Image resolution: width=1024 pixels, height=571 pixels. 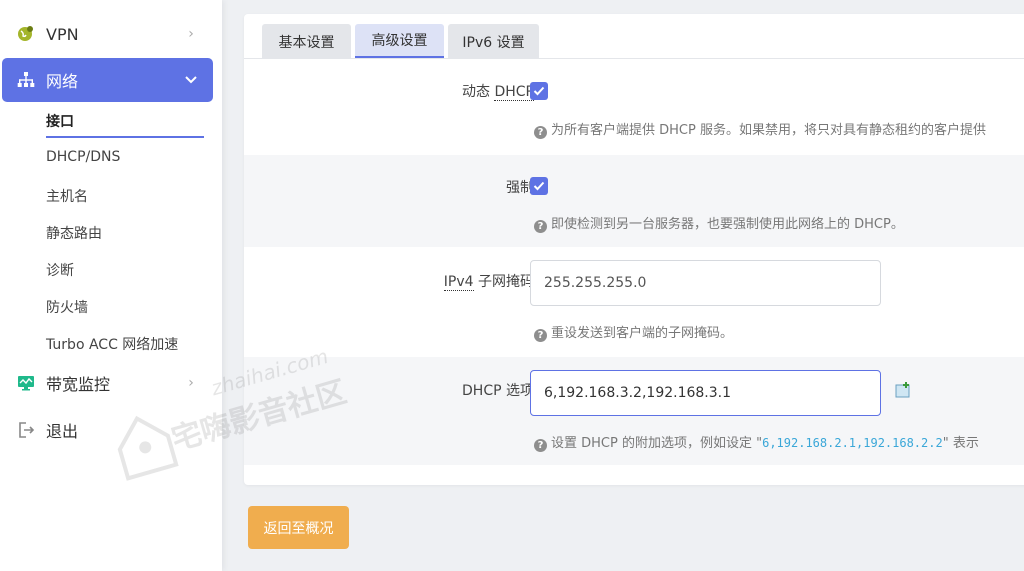 What do you see at coordinates (719, 223) in the screenshot?
I see `help-force: ? 即使检测到另一台服务器，也要强制使用此网络上的 DHCP。` at bounding box center [719, 223].